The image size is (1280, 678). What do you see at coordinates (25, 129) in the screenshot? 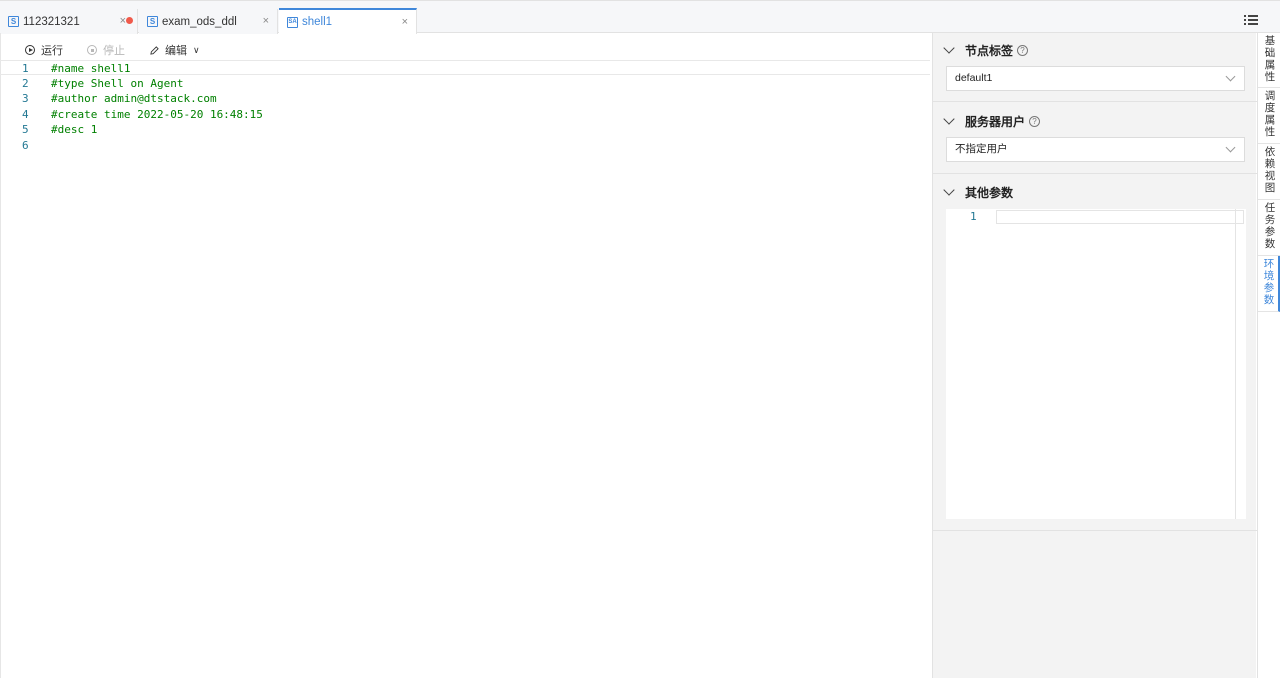
I see `line-number: 5` at bounding box center [25, 129].